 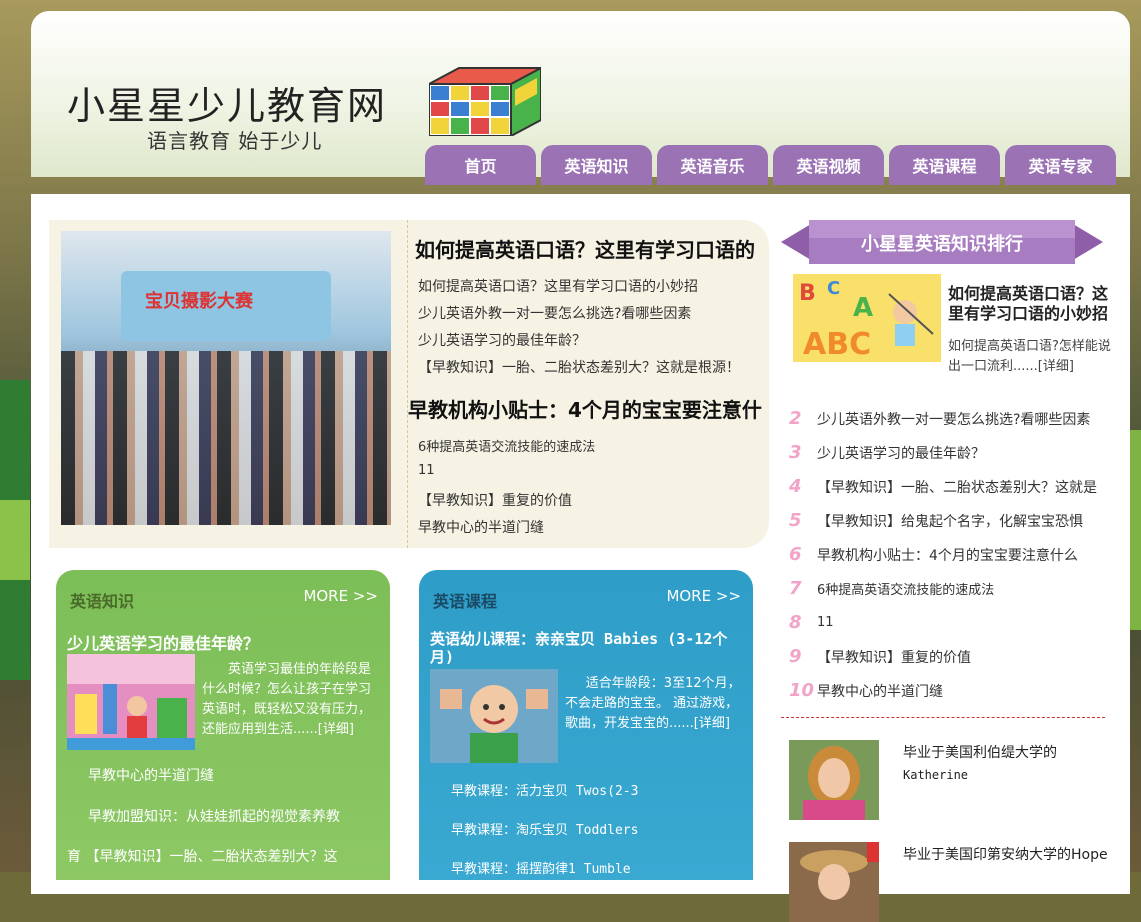 I want to click on featured-link: 少儿英语外教一对一要怎么挑选?看哪些因素, so click(x=554, y=313).